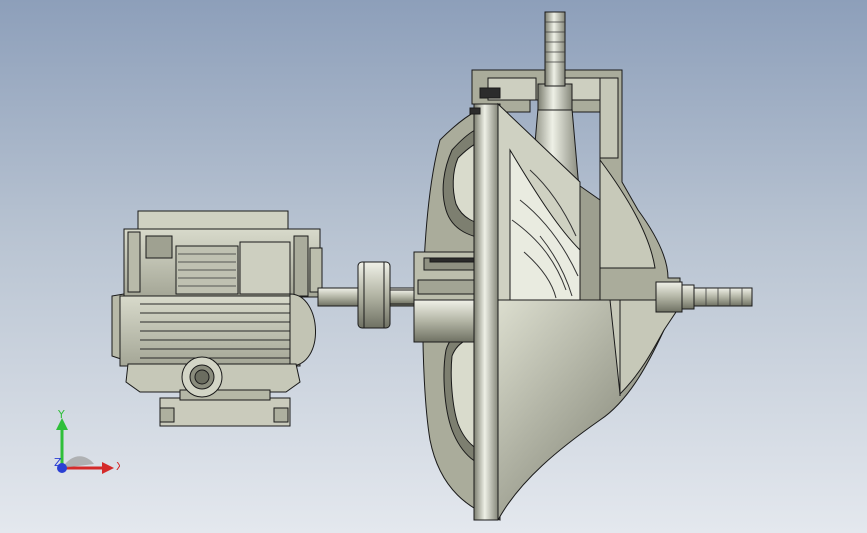  Describe the element at coordinates (213, 221) in the screenshot. I see `motor-terminal-box` at that location.